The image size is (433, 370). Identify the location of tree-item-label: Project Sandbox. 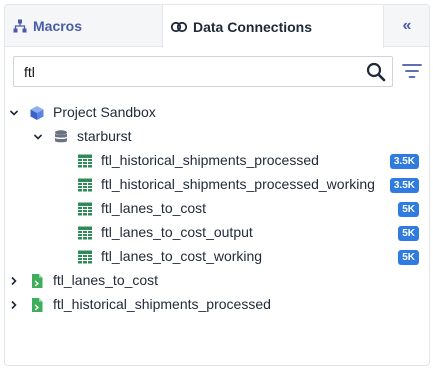
(104, 112).